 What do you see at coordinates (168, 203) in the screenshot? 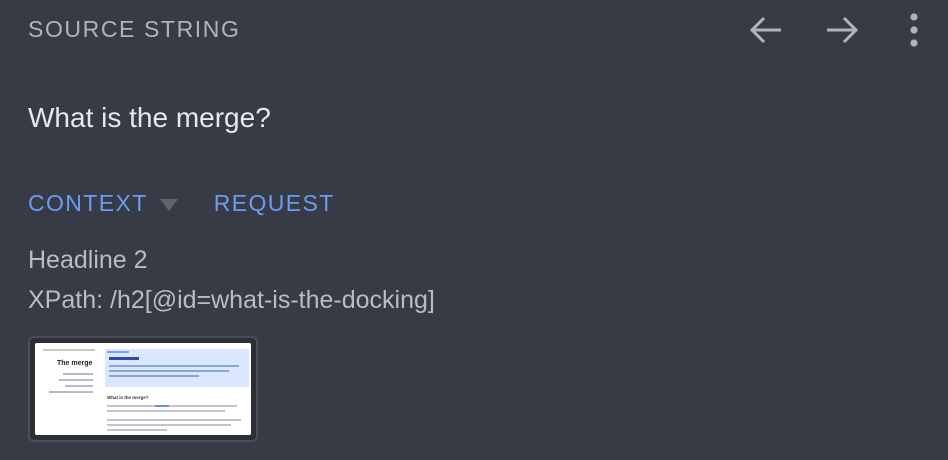
I see `caret-down-icon` at bounding box center [168, 203].